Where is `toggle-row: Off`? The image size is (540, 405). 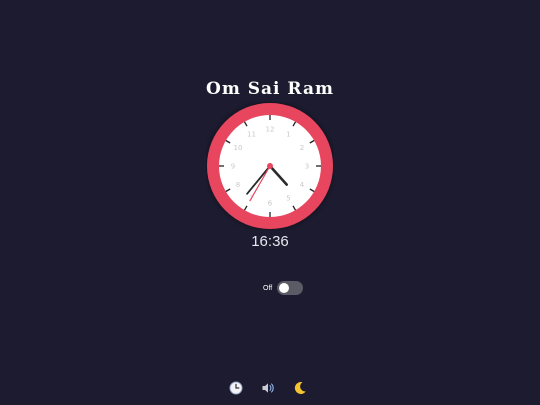
toggle-row: Off is located at coordinates (283, 288).